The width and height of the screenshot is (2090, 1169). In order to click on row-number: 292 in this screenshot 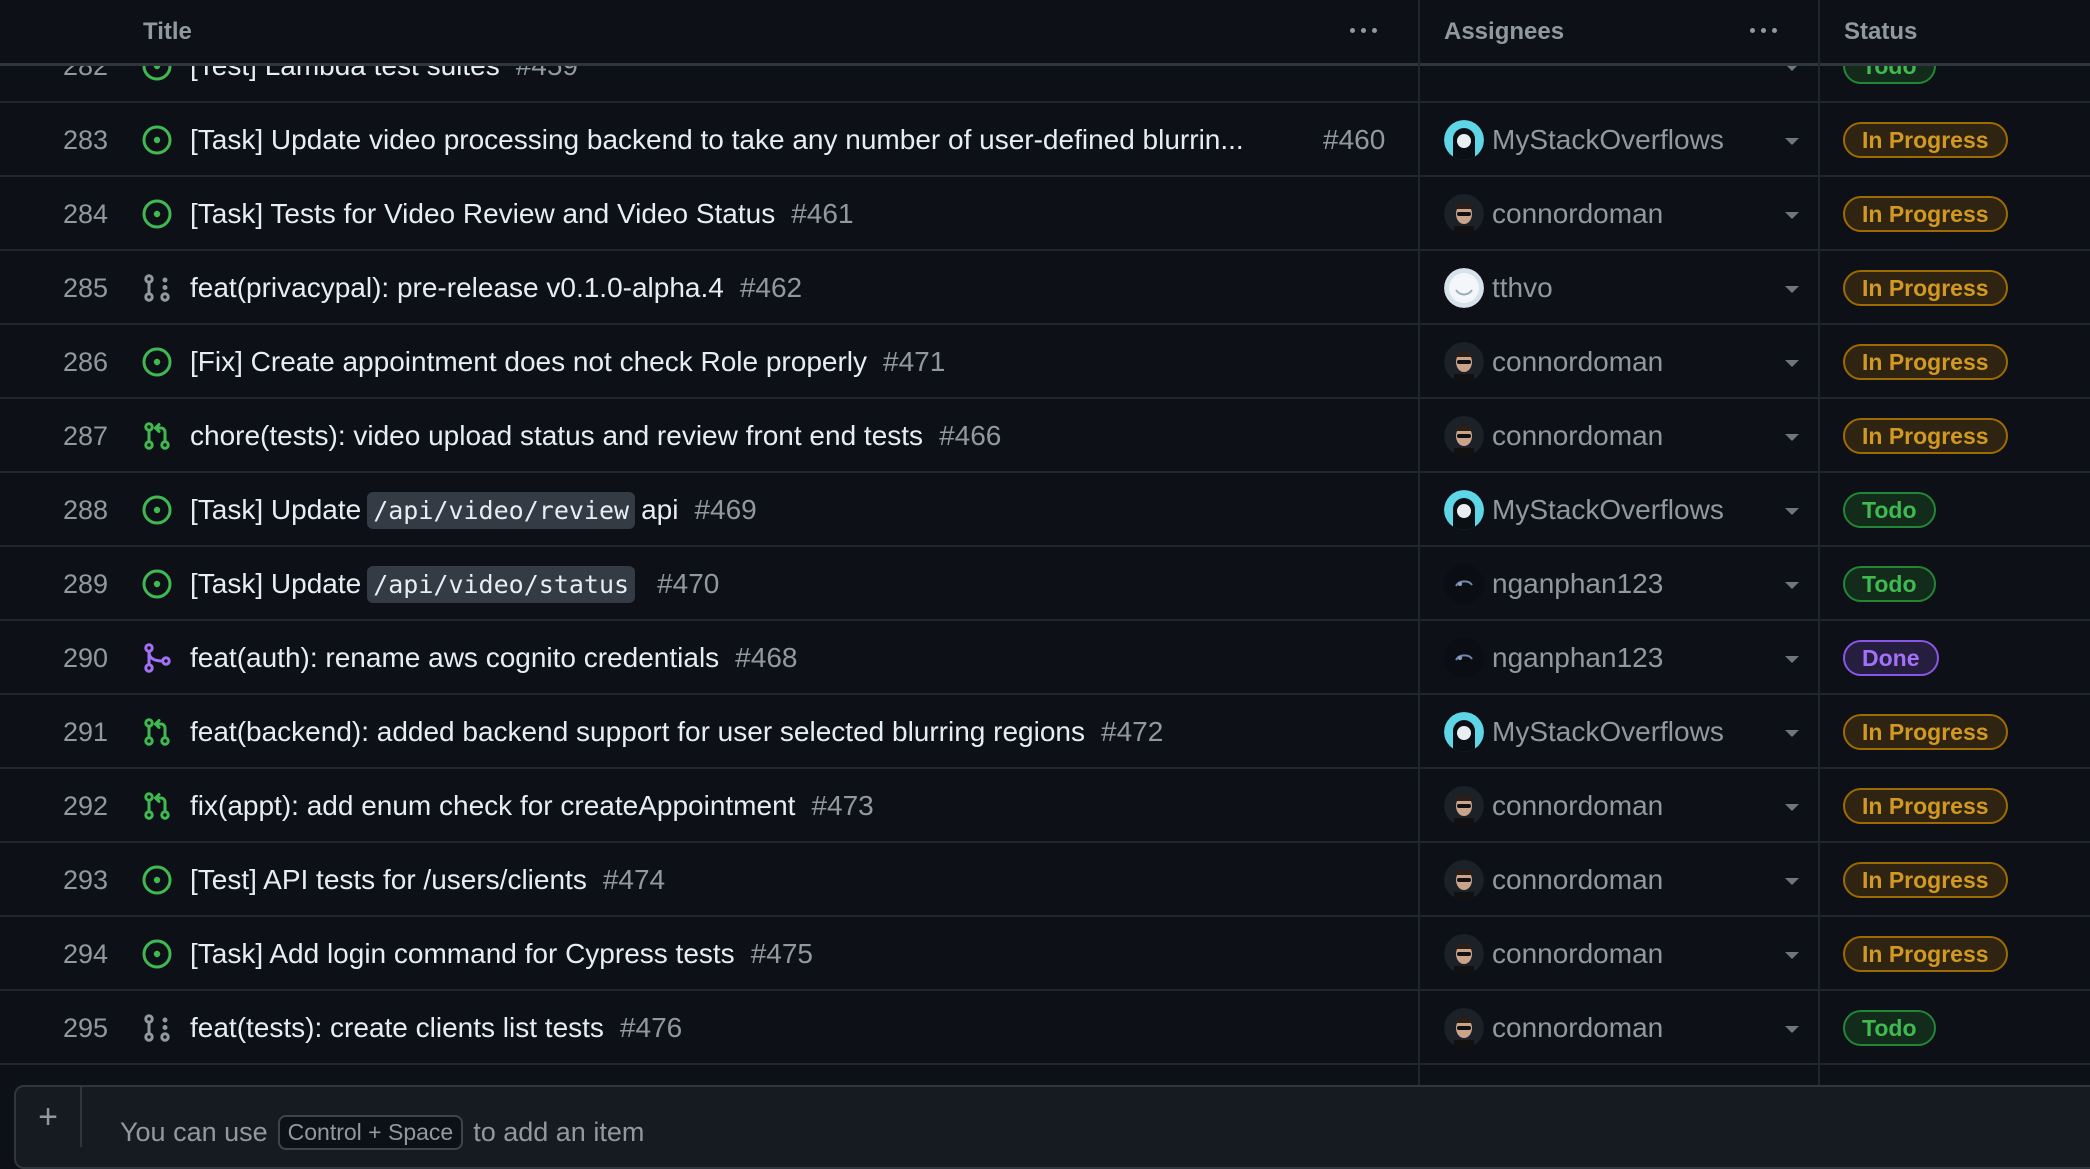, I will do `click(85, 805)`.